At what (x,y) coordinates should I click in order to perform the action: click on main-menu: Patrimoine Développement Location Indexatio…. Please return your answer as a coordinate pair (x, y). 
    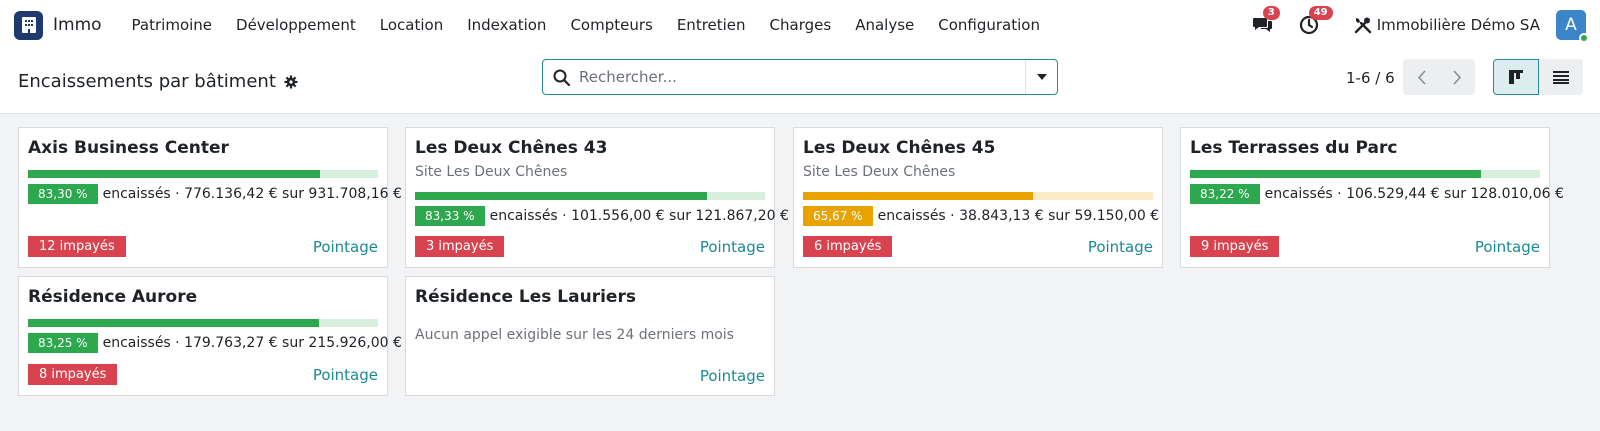
    Looking at the image, I should click on (586, 25).